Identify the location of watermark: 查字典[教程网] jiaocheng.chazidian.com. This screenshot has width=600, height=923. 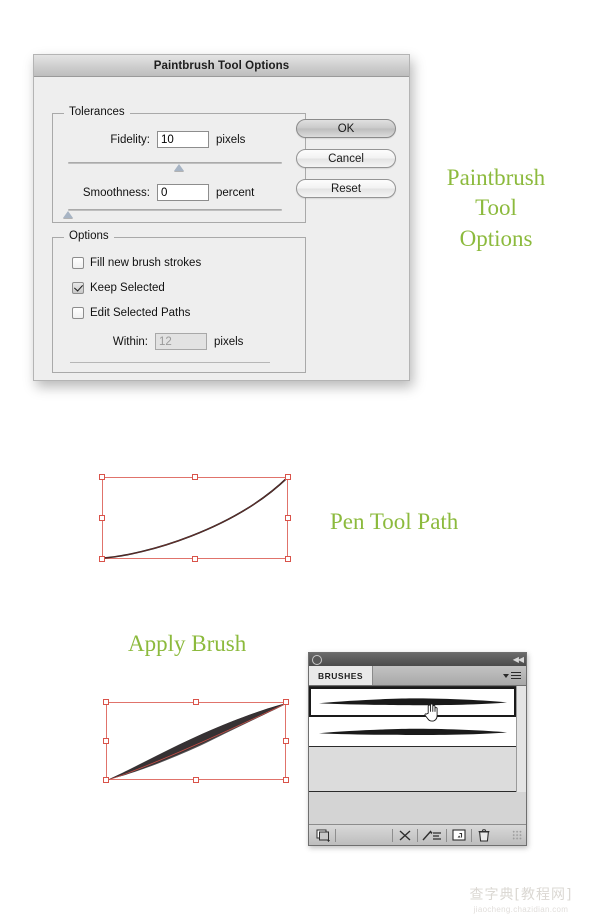
(521, 899).